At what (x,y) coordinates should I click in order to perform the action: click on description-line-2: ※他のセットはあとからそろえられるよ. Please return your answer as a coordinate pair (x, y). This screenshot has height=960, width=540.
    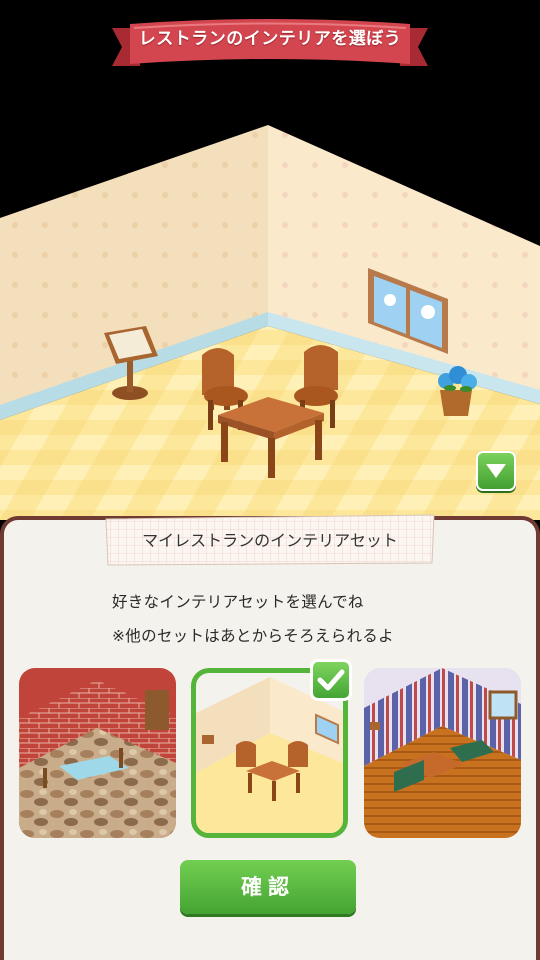
    Looking at the image, I should click on (253, 636).